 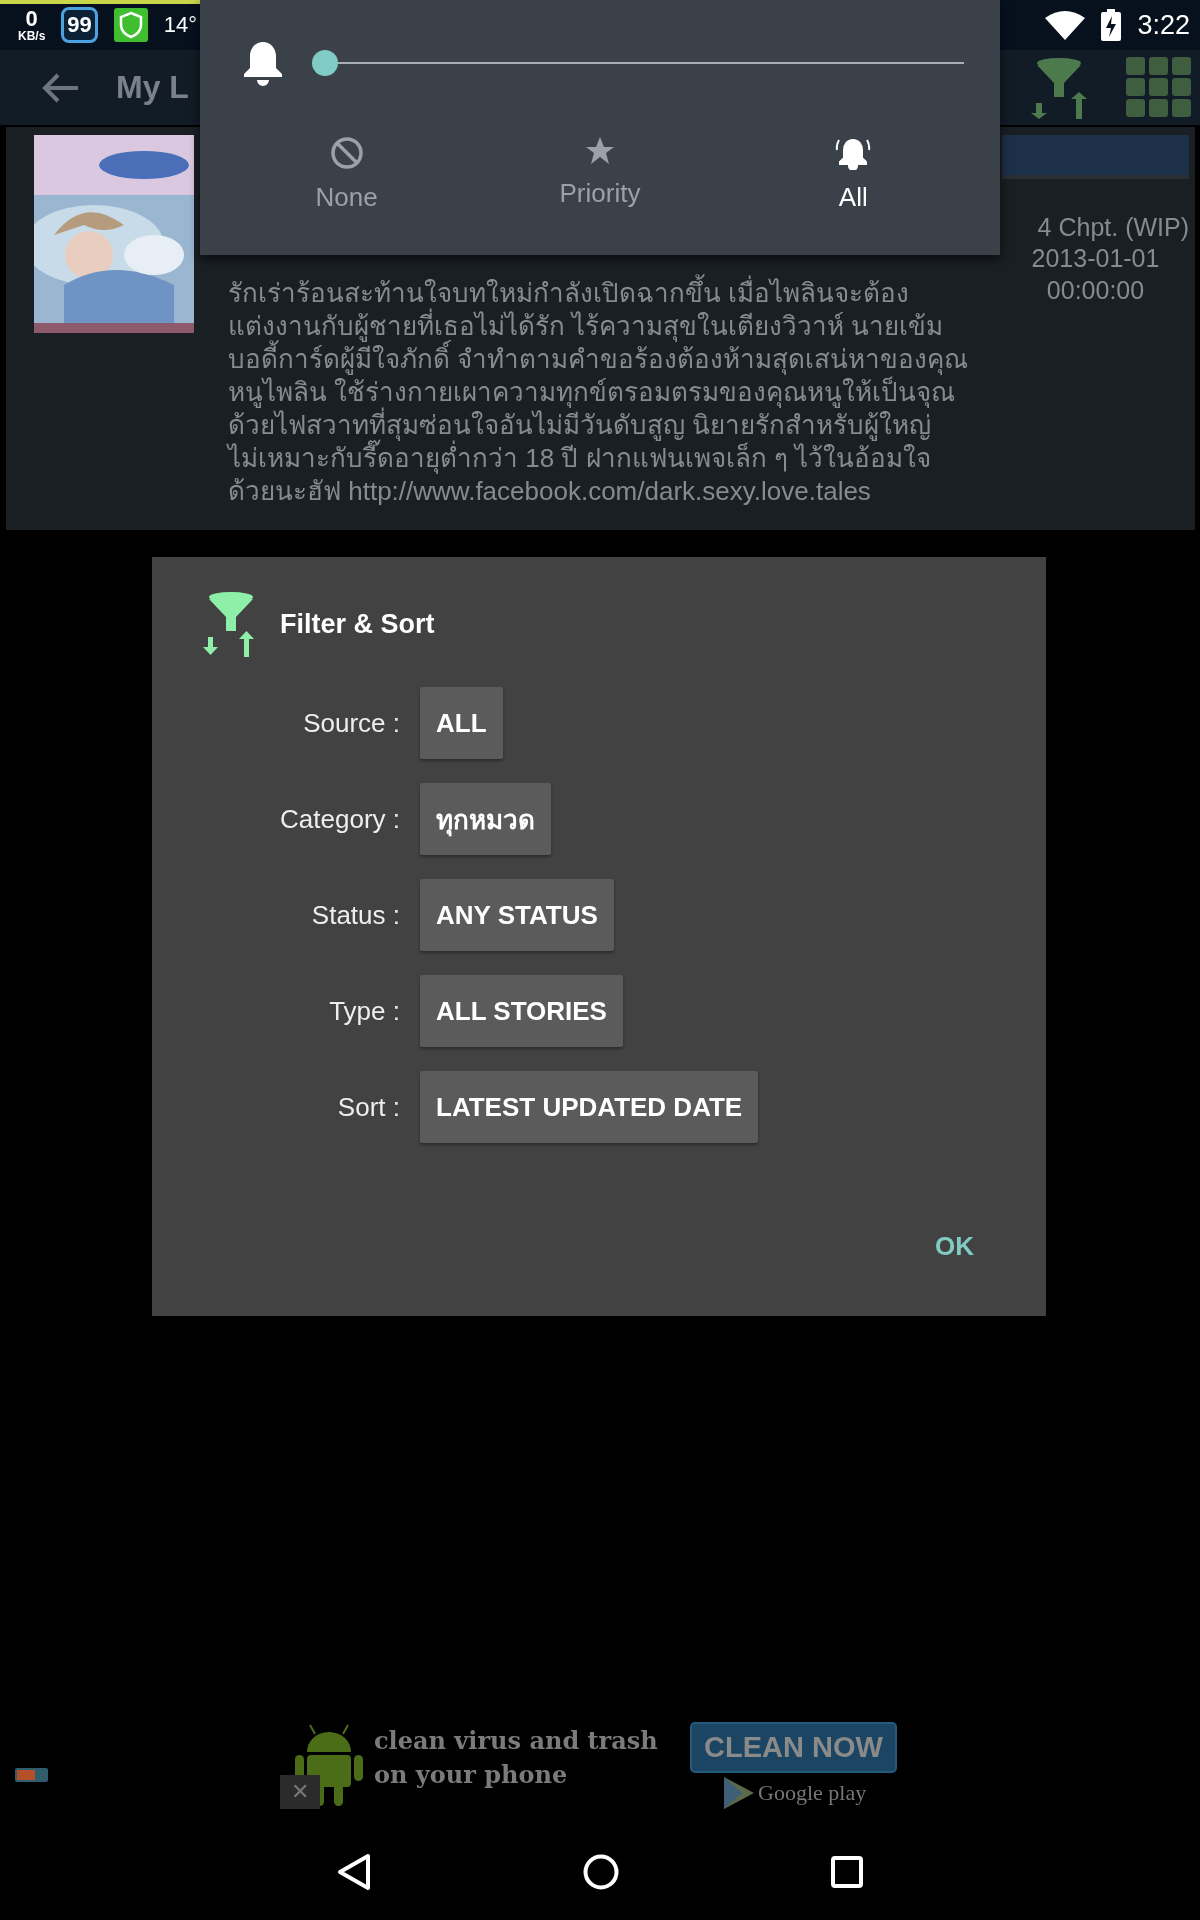 I want to click on slider-thumb, so click(x=325, y=62).